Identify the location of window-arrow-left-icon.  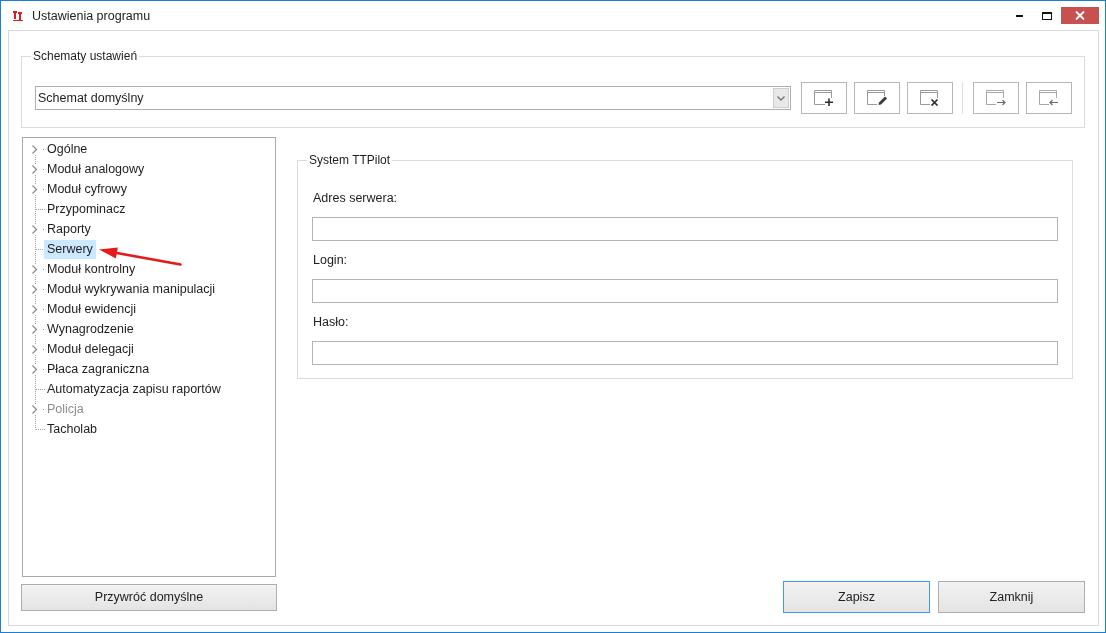
(1049, 98).